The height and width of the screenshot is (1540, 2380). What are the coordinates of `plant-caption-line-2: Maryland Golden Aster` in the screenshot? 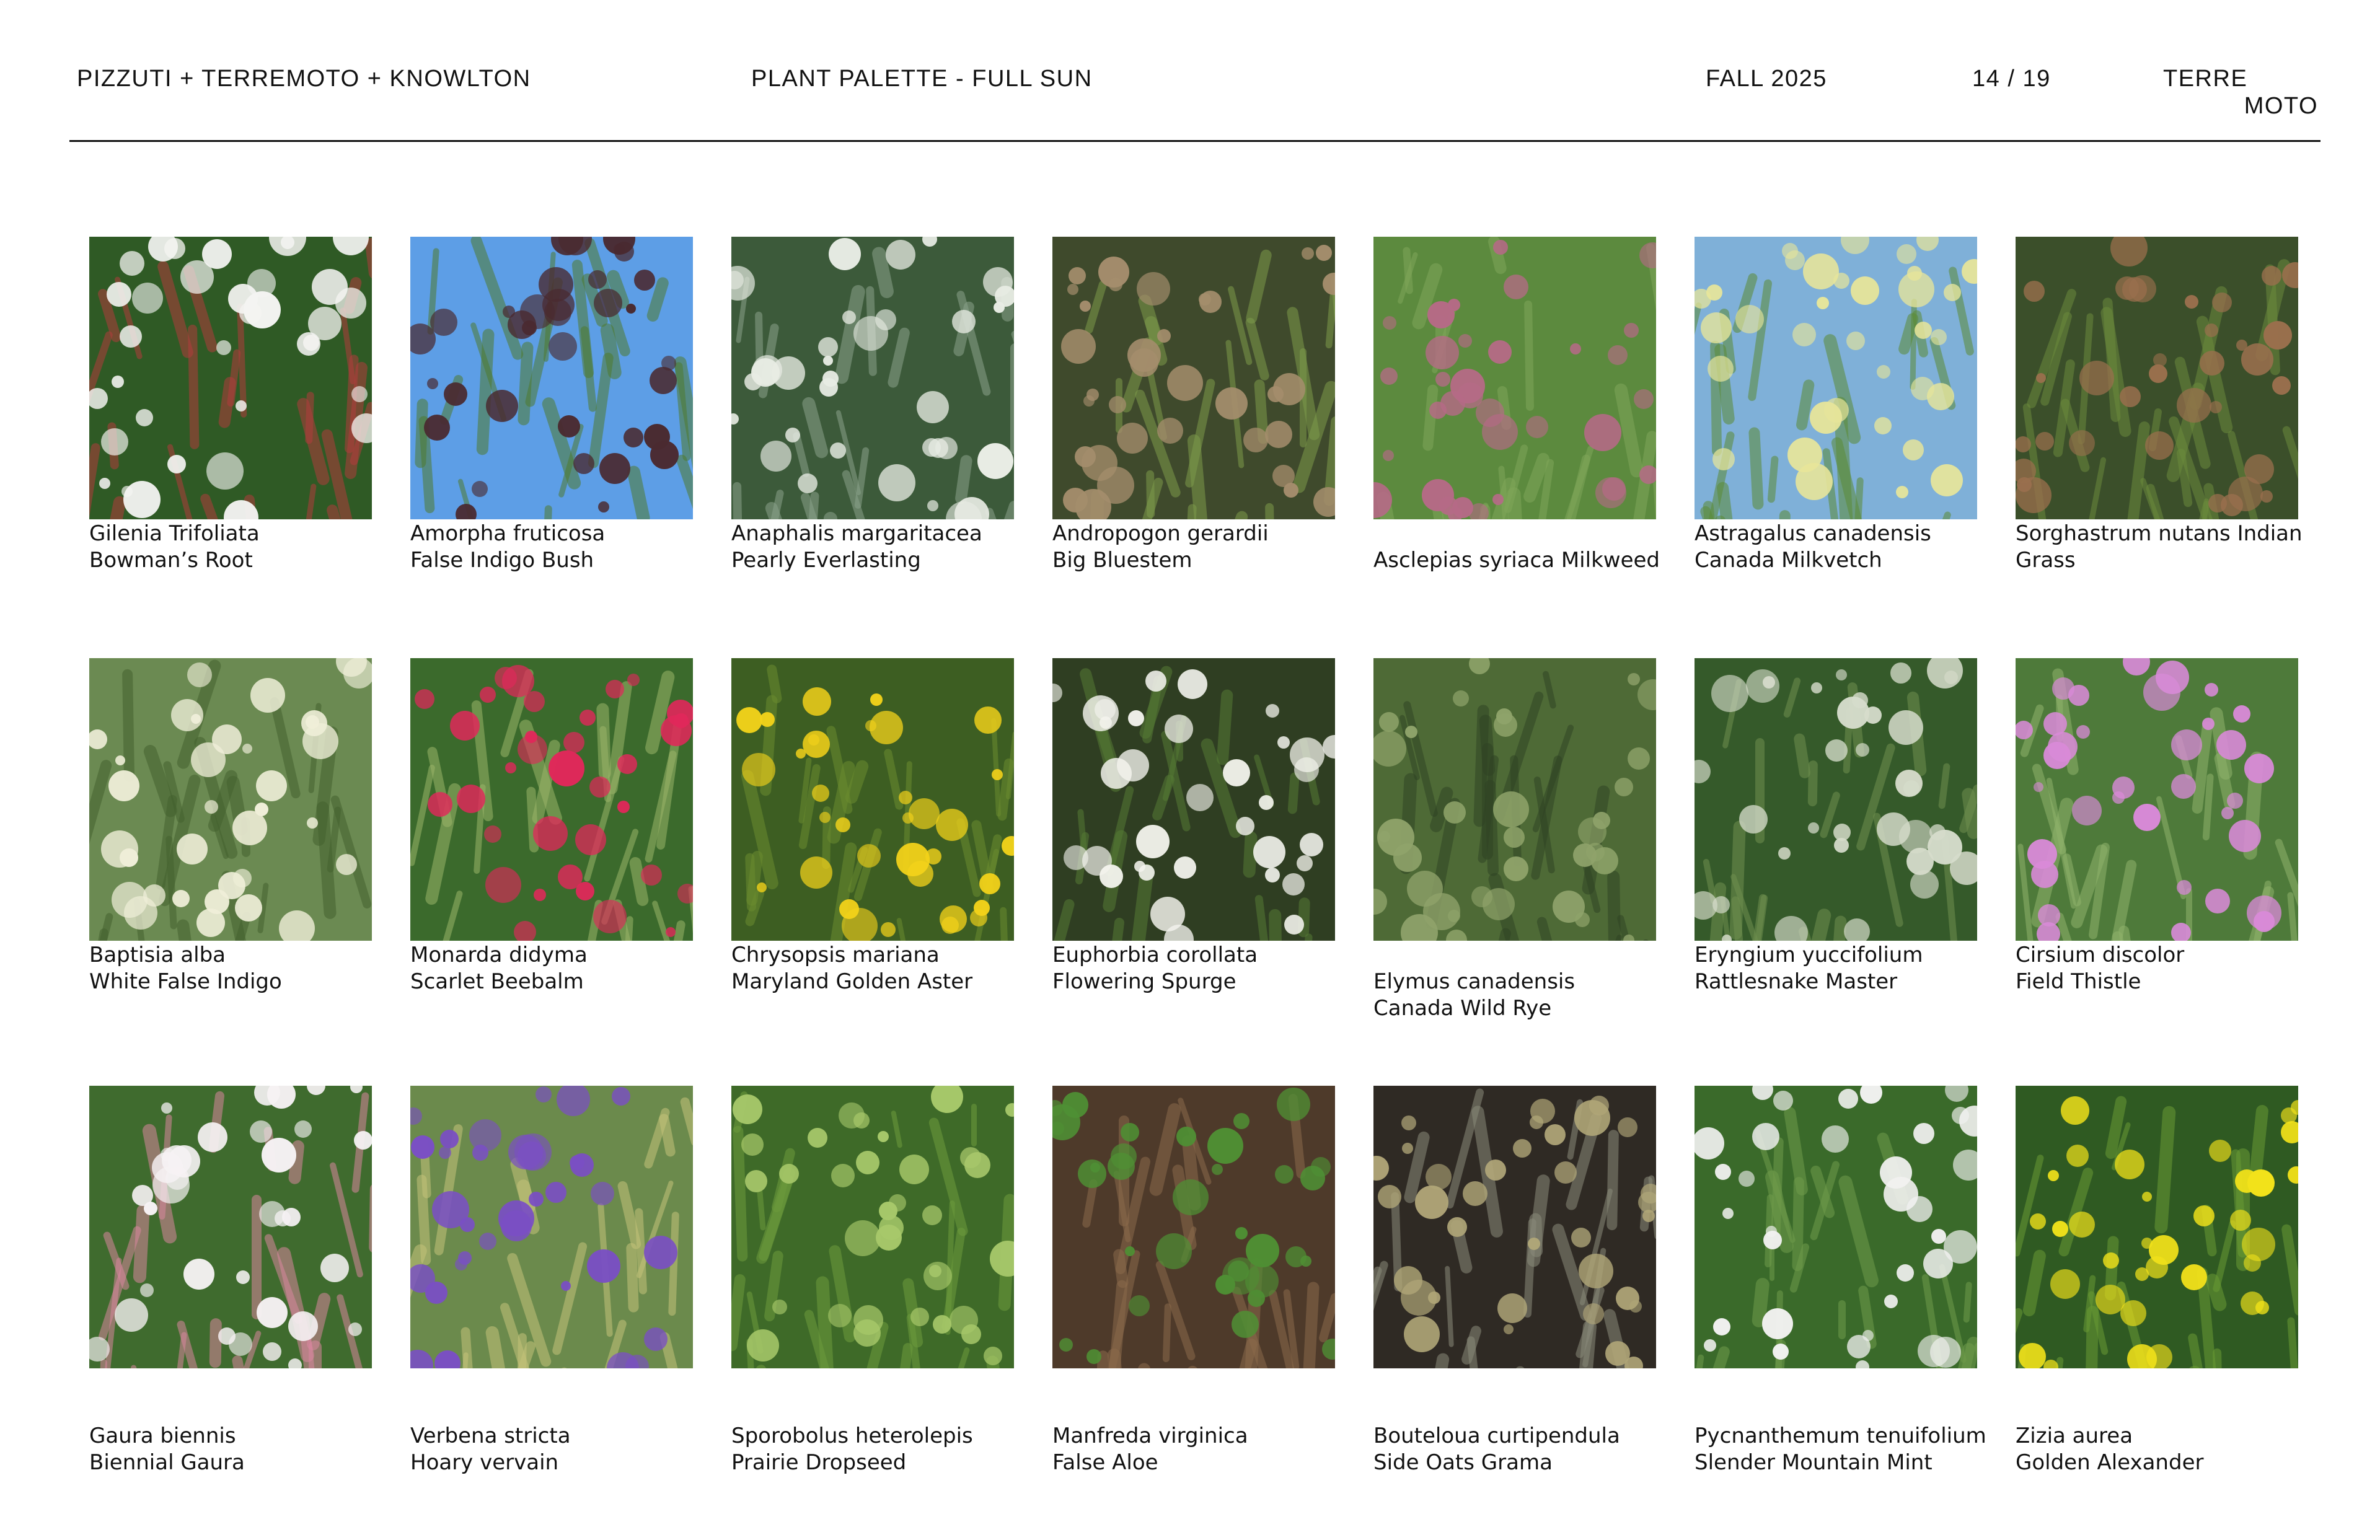 It's located at (852, 981).